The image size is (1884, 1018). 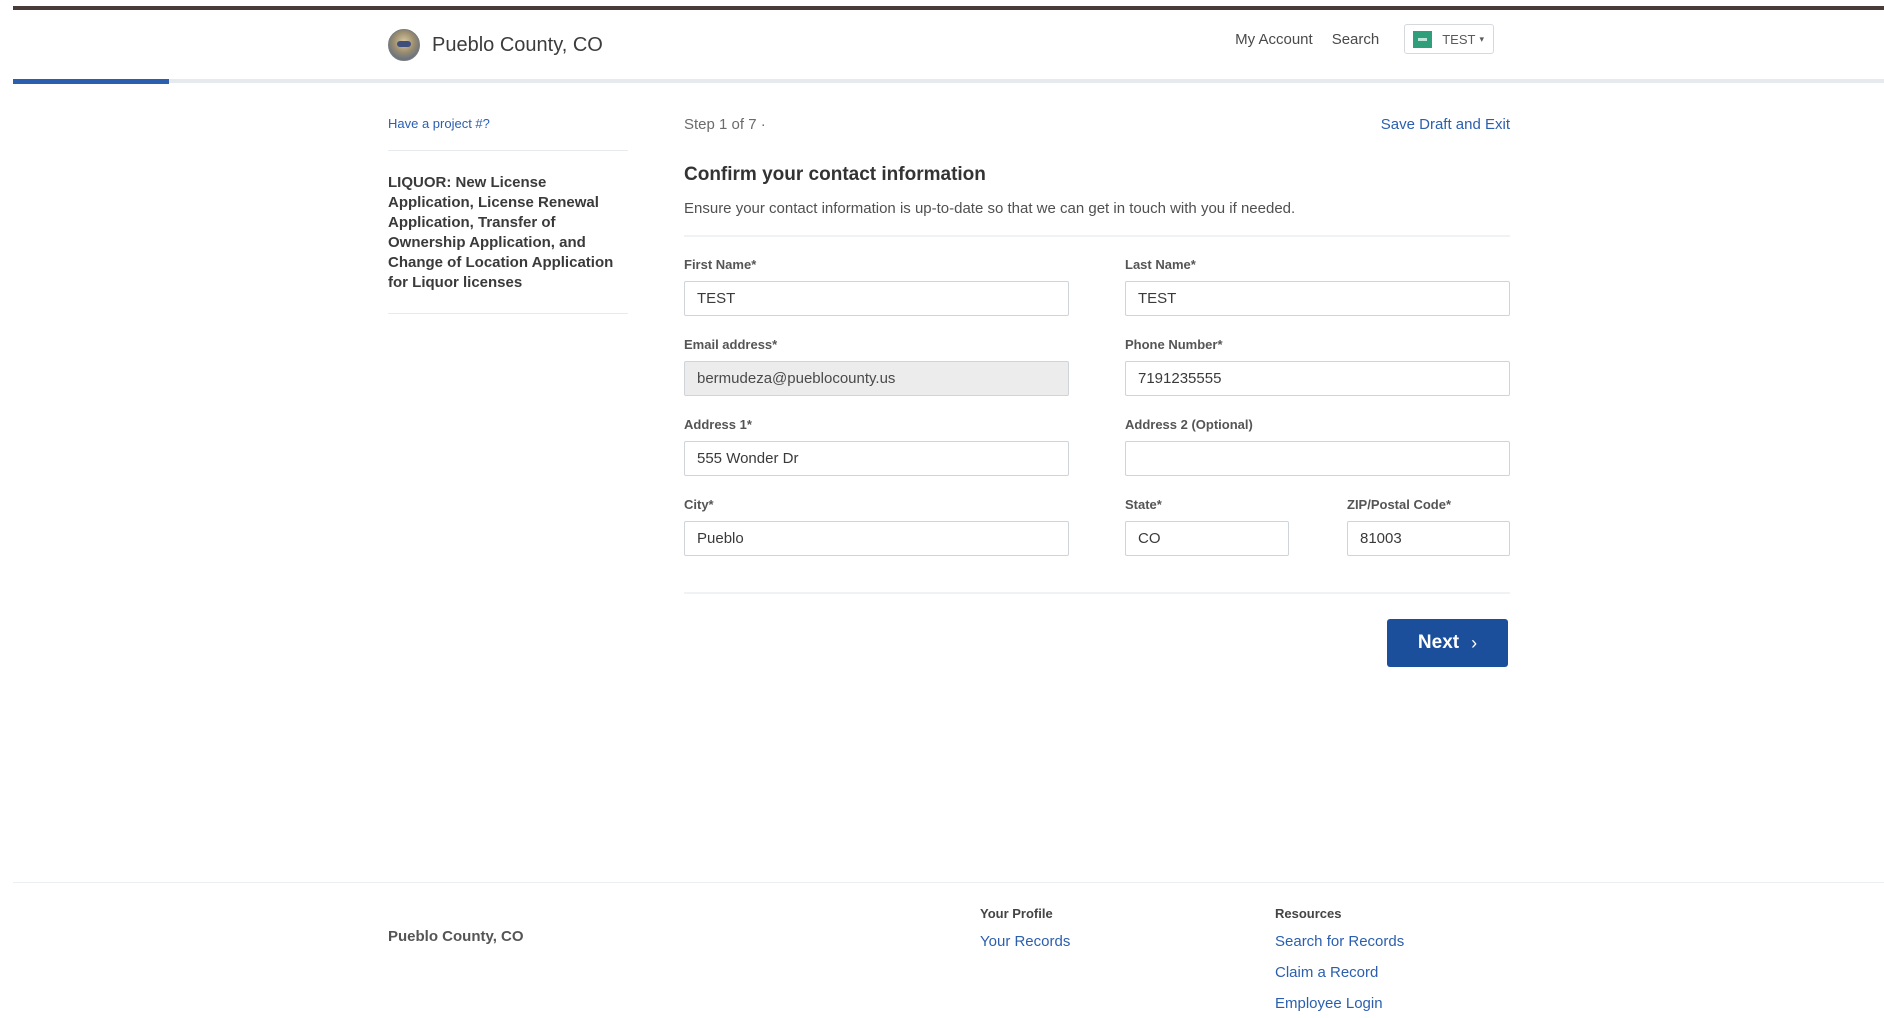 I want to click on address1-field, so click(x=876, y=458).